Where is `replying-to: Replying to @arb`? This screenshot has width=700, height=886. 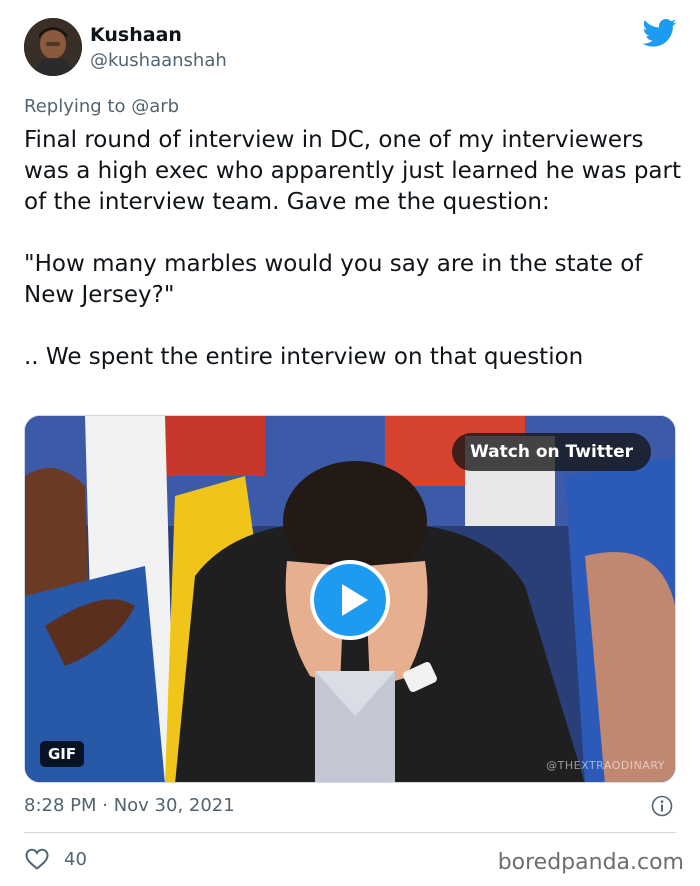
replying-to: Replying to @arb is located at coordinates (101, 106).